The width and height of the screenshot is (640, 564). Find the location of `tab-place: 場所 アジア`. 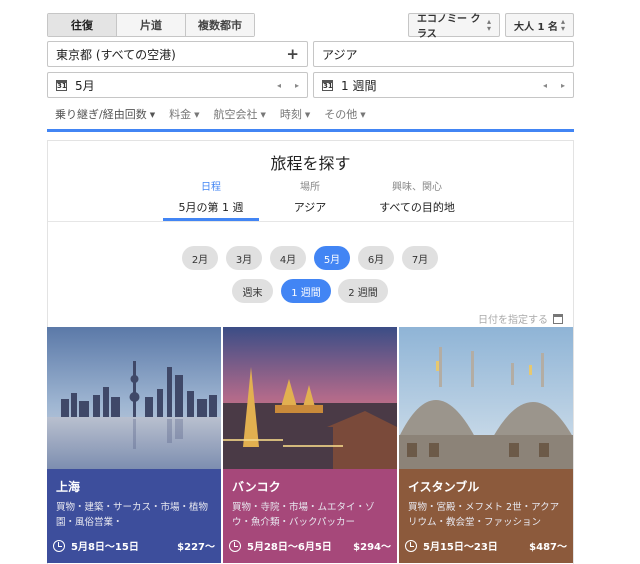

tab-place: 場所 アジア is located at coordinates (310, 196).